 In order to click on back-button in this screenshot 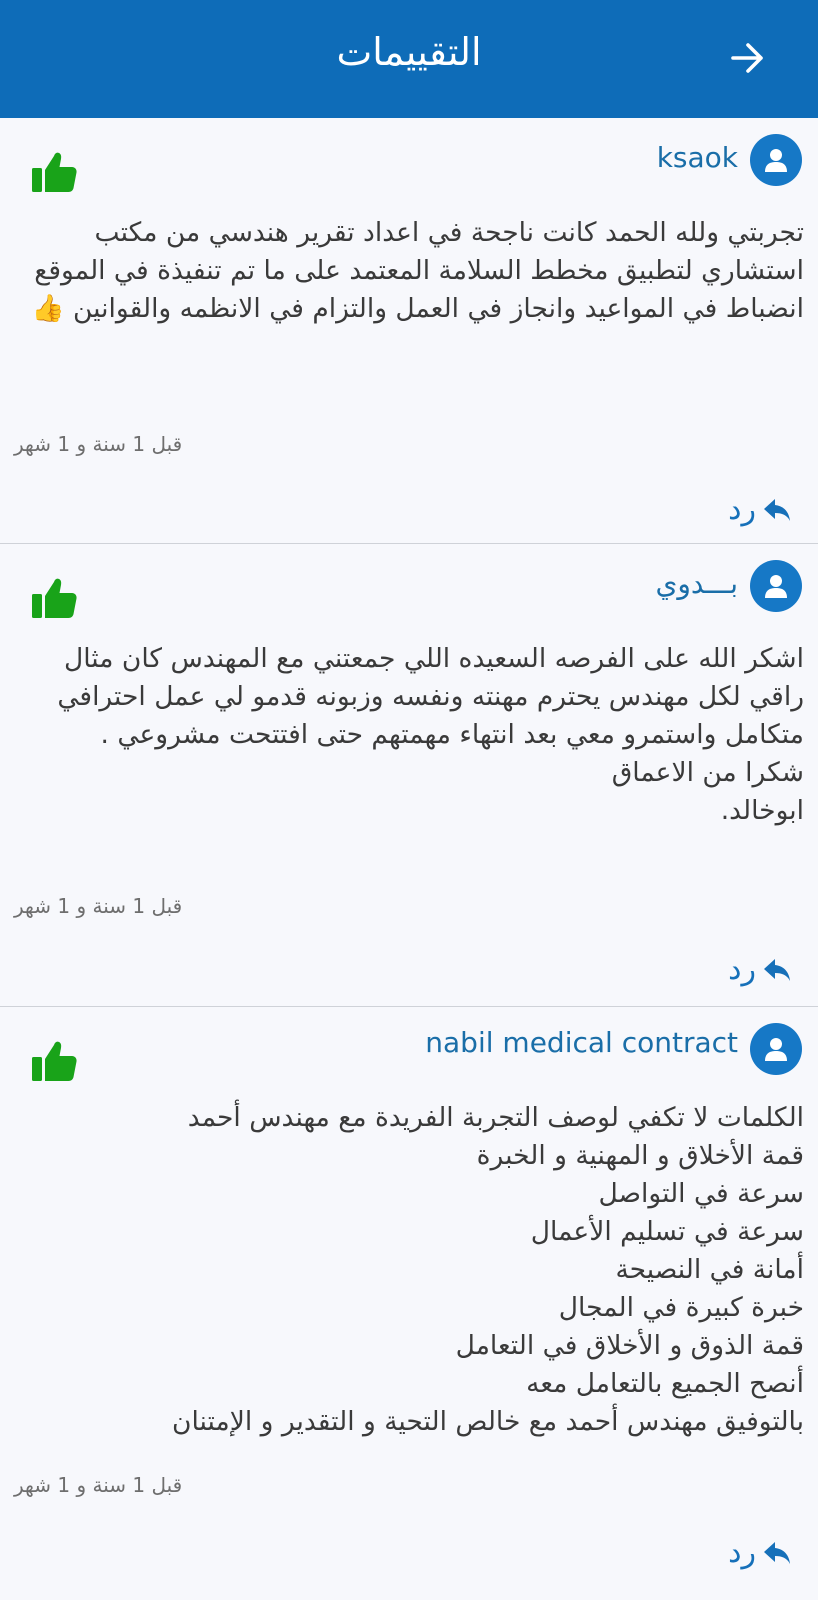, I will do `click(748, 58)`.